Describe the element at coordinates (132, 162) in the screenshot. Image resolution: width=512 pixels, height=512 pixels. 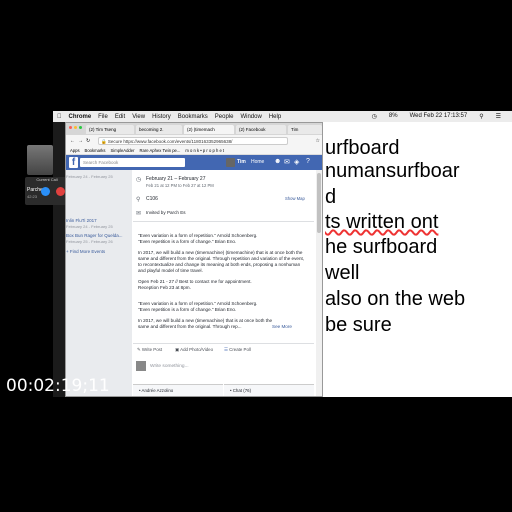
I see `fb-search-input: Search Facebook` at that location.